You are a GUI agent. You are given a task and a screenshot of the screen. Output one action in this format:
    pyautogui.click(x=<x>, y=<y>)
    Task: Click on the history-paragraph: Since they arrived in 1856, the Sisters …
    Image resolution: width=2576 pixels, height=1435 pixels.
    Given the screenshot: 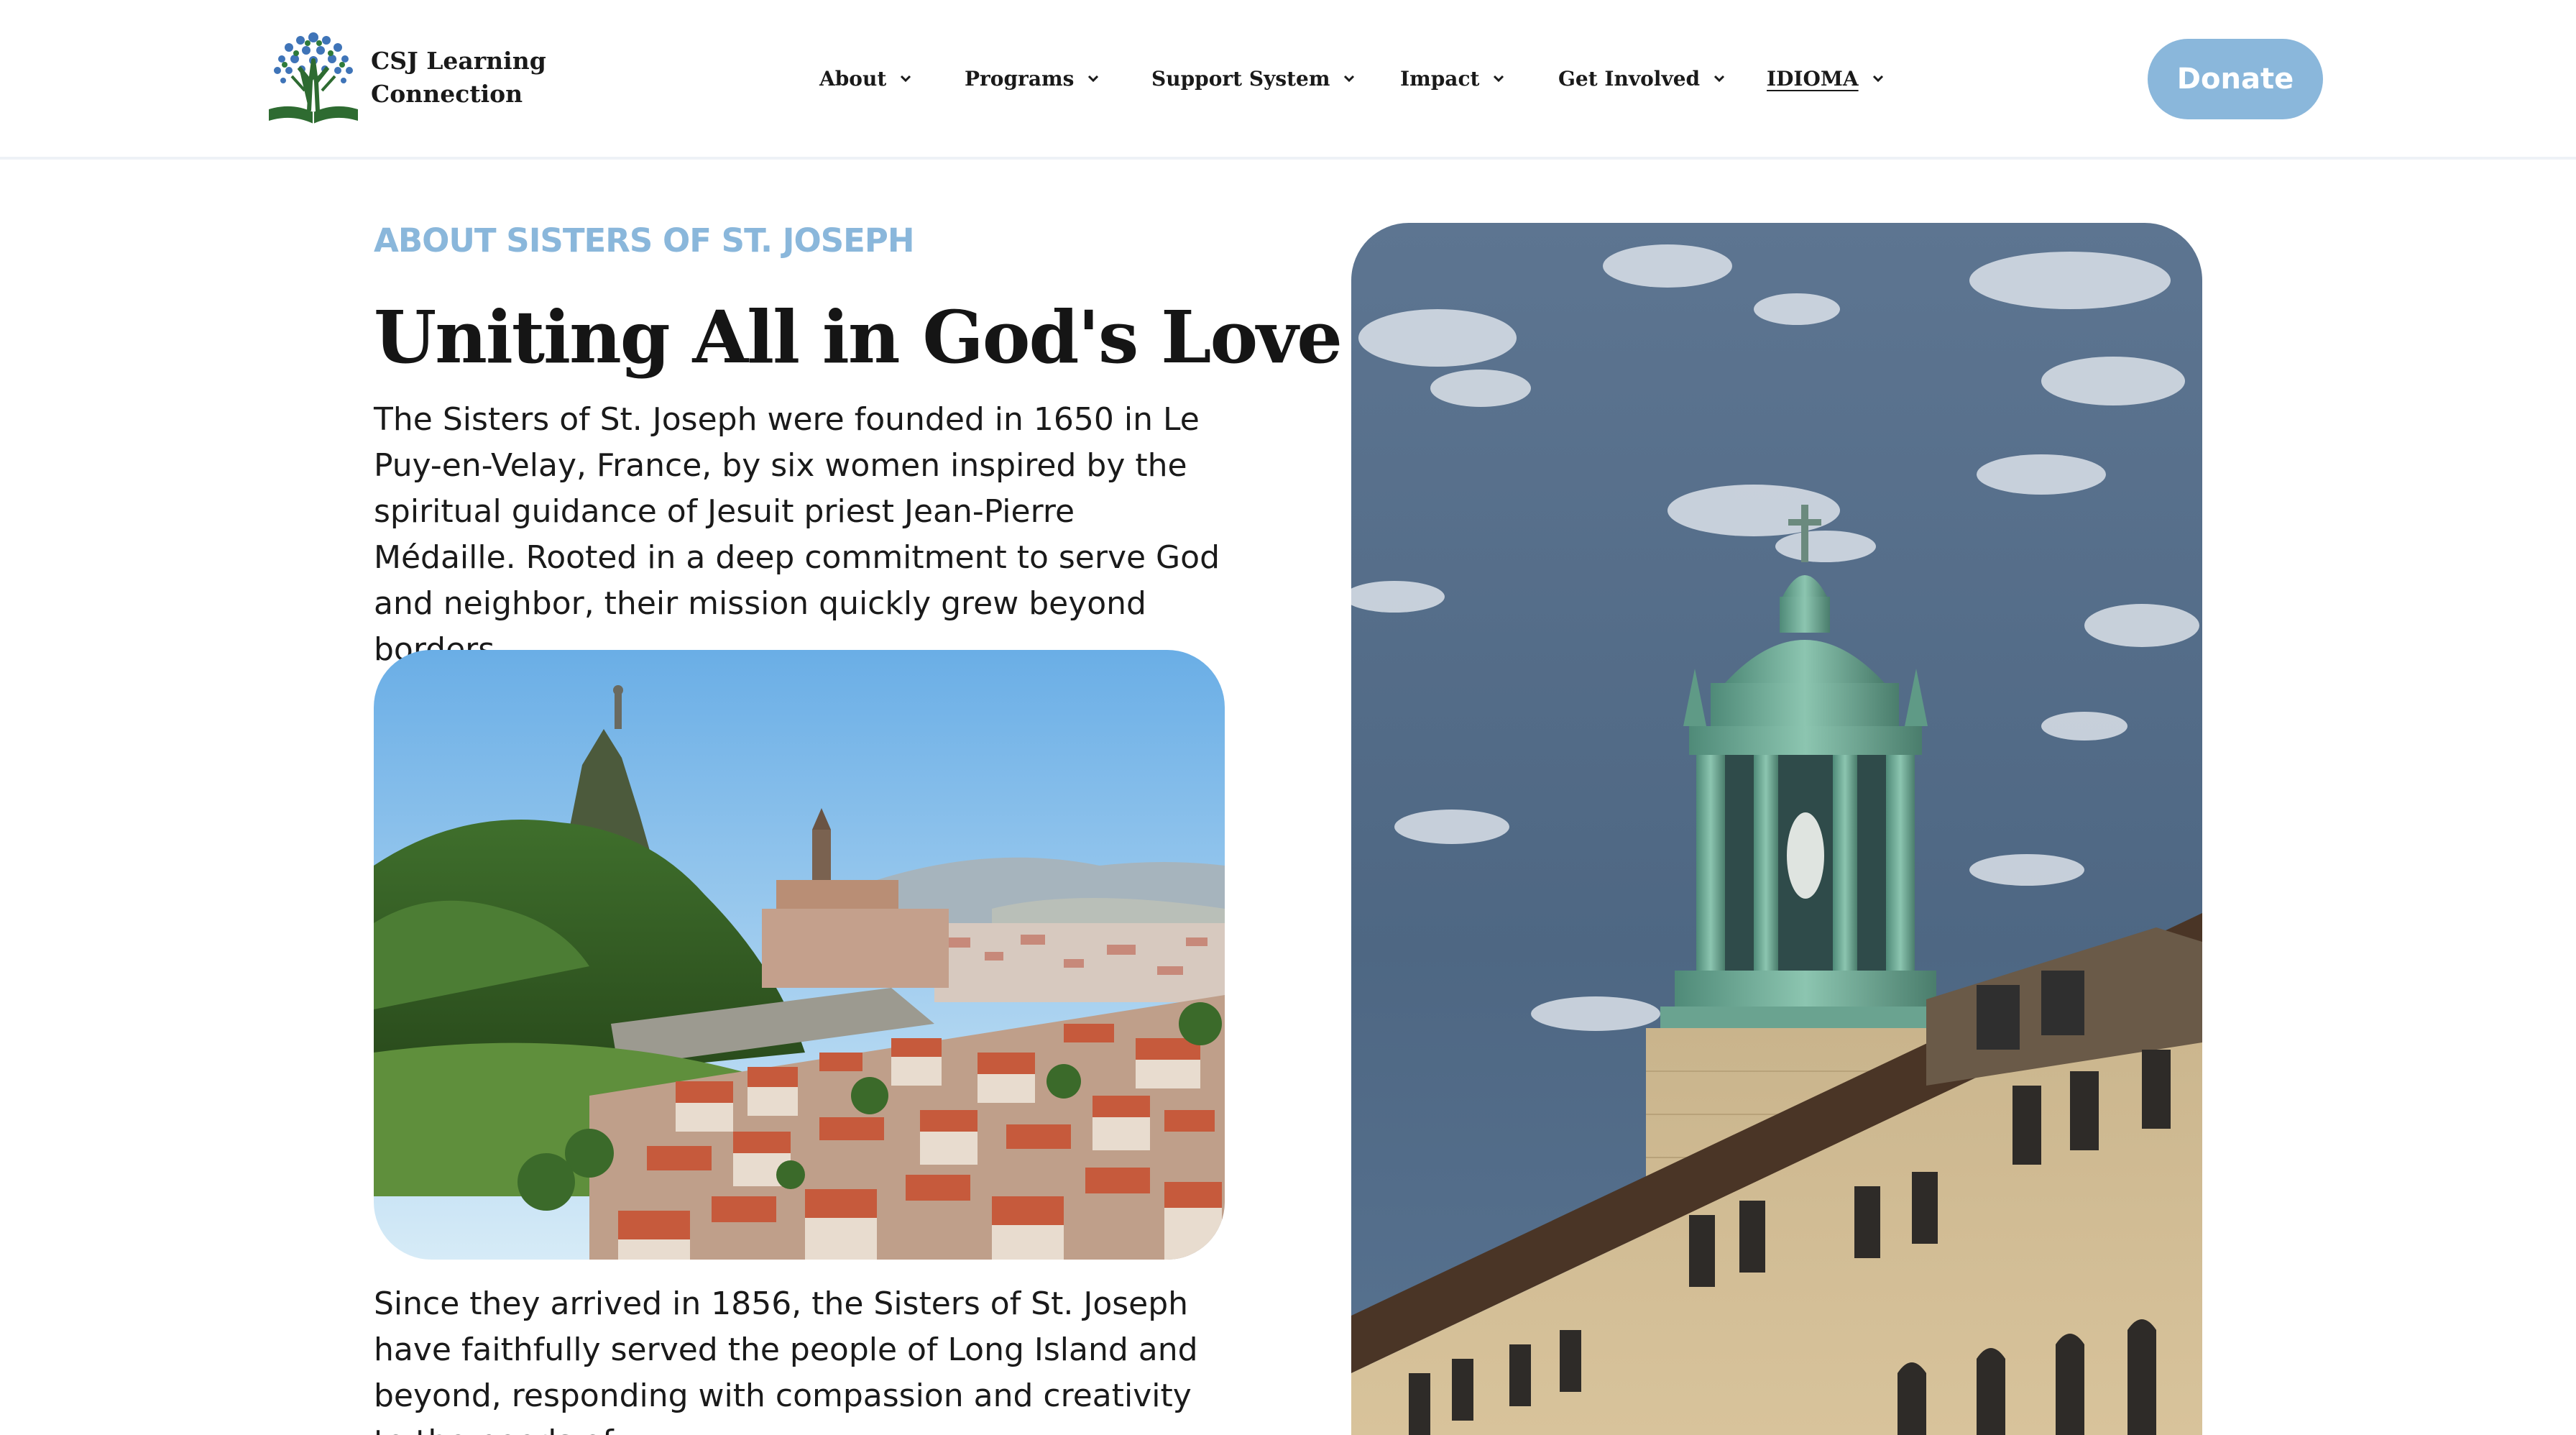 What is the action you would take?
    pyautogui.click(x=786, y=1360)
    